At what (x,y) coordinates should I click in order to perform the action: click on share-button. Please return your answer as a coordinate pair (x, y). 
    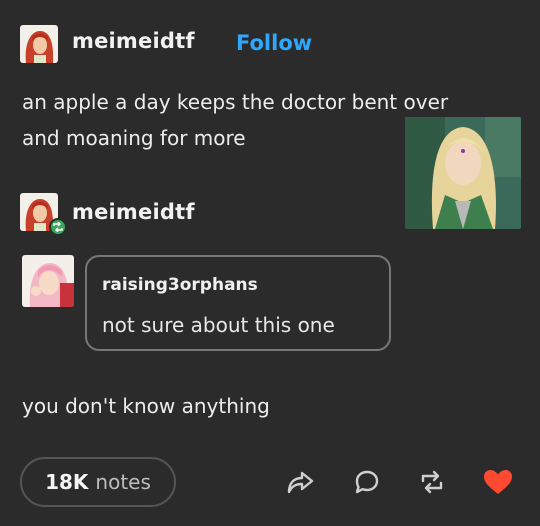
    Looking at the image, I should click on (300, 482).